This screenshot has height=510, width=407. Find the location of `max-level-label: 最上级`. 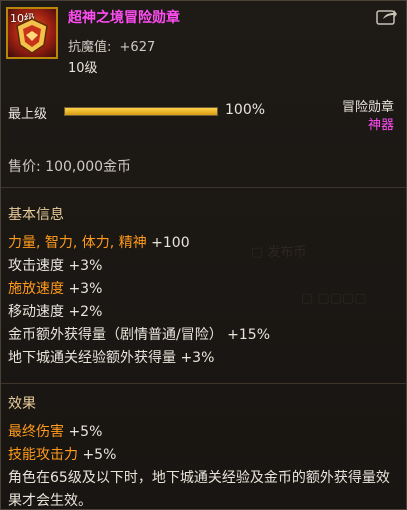

max-level-label: 最上级 is located at coordinates (28, 114).